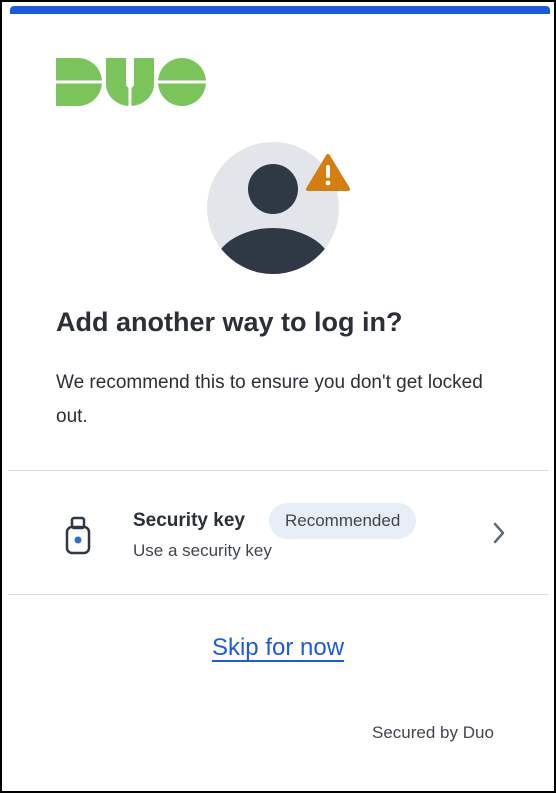 The image size is (556, 793). Describe the element at coordinates (78, 535) in the screenshot. I see `security-key-icon` at that location.